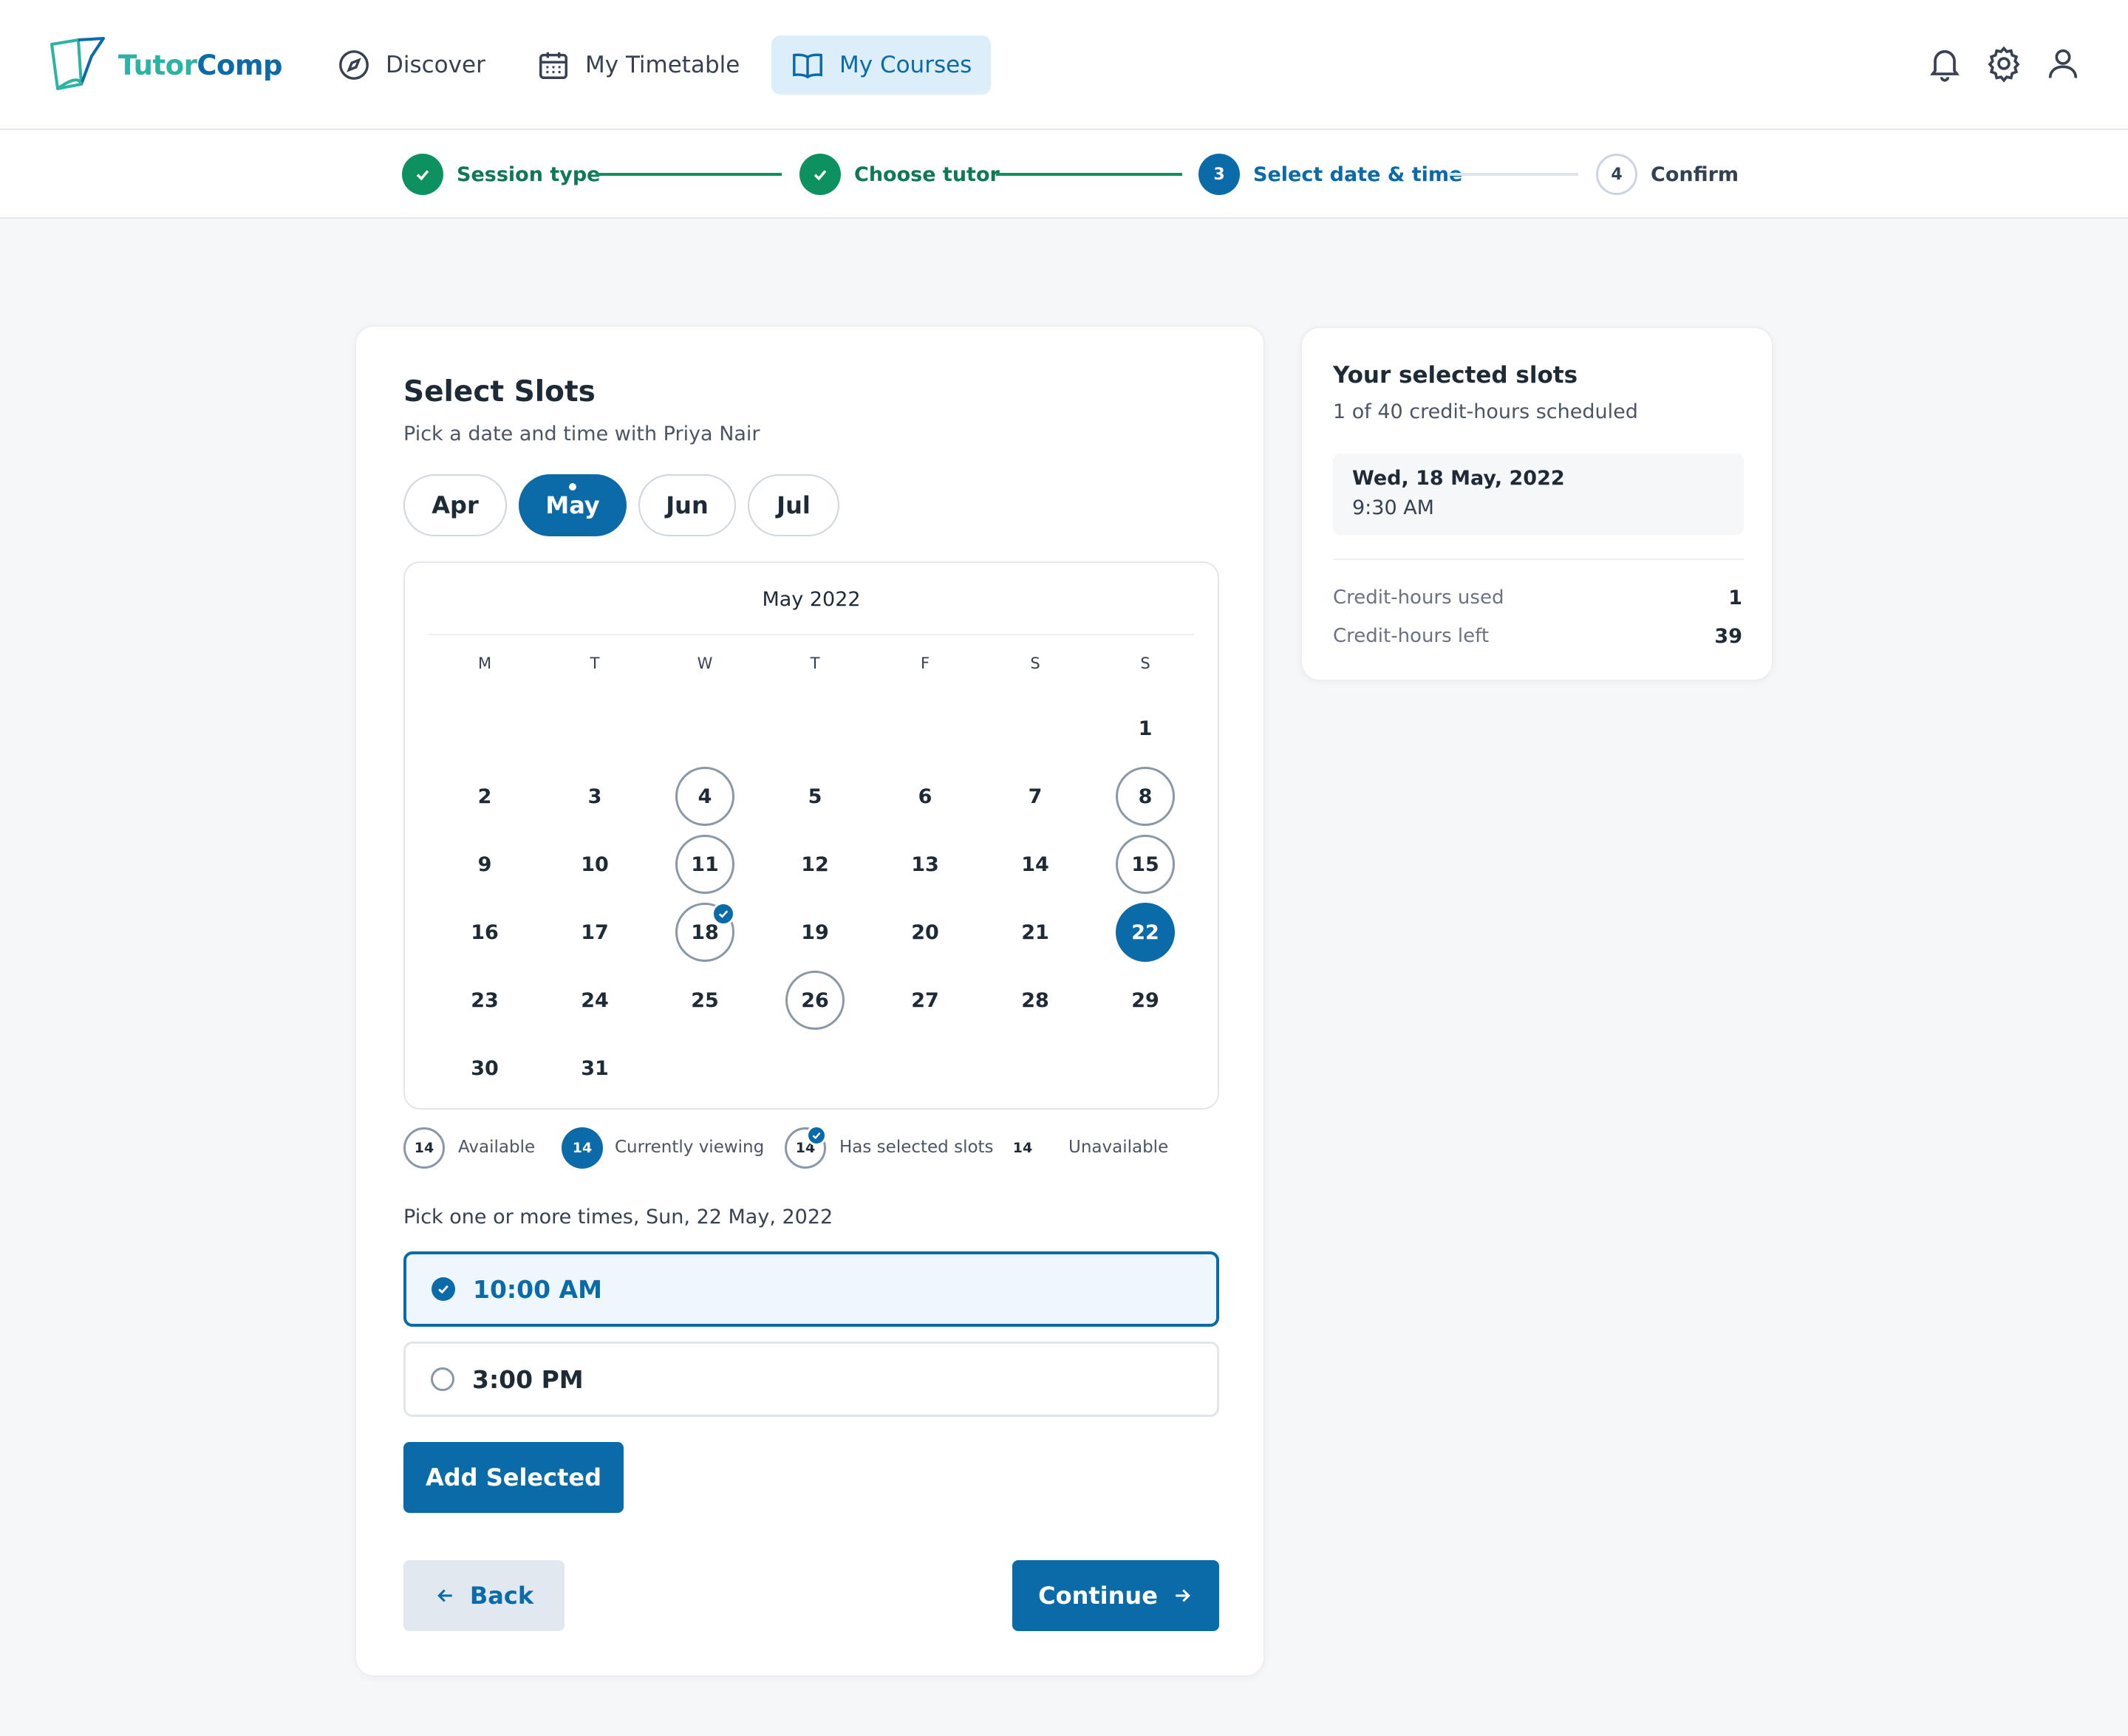 This screenshot has height=1736, width=2128. What do you see at coordinates (537, 1289) in the screenshot?
I see `time-label: 10:00 AM` at bounding box center [537, 1289].